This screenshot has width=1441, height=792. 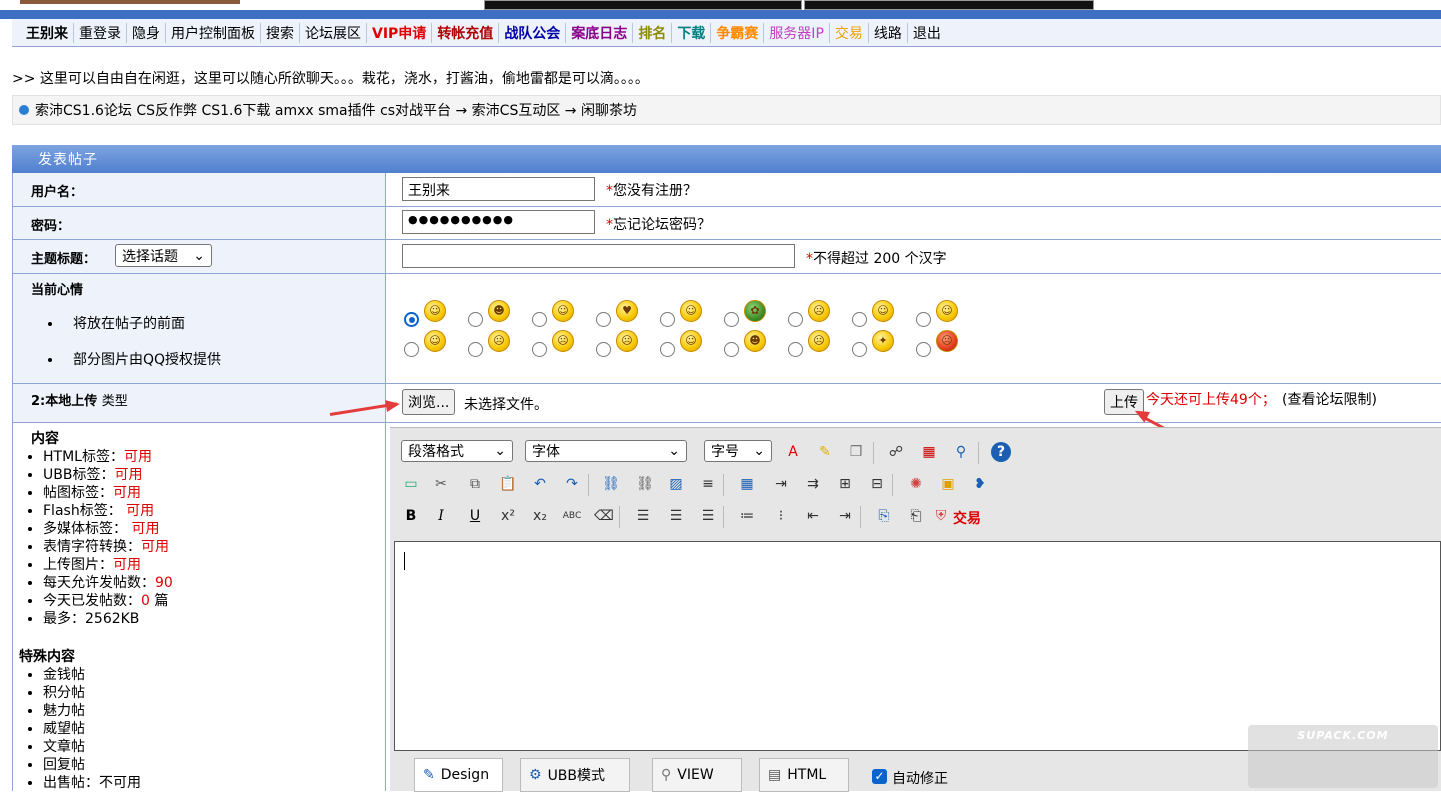 I want to click on password-hint: *忘记论坛密码？, so click(x=658, y=224).